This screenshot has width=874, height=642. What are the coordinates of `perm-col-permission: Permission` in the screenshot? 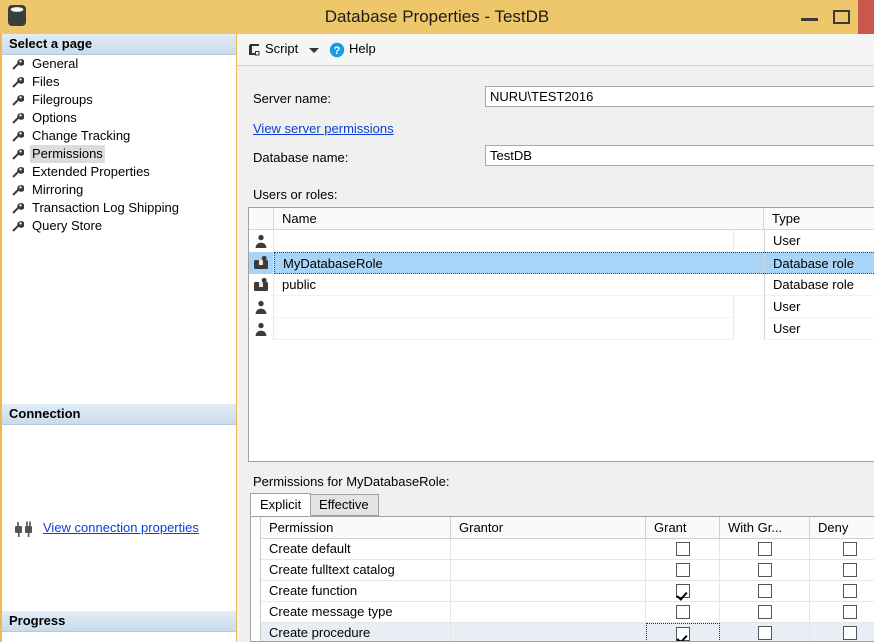 It's located at (356, 528).